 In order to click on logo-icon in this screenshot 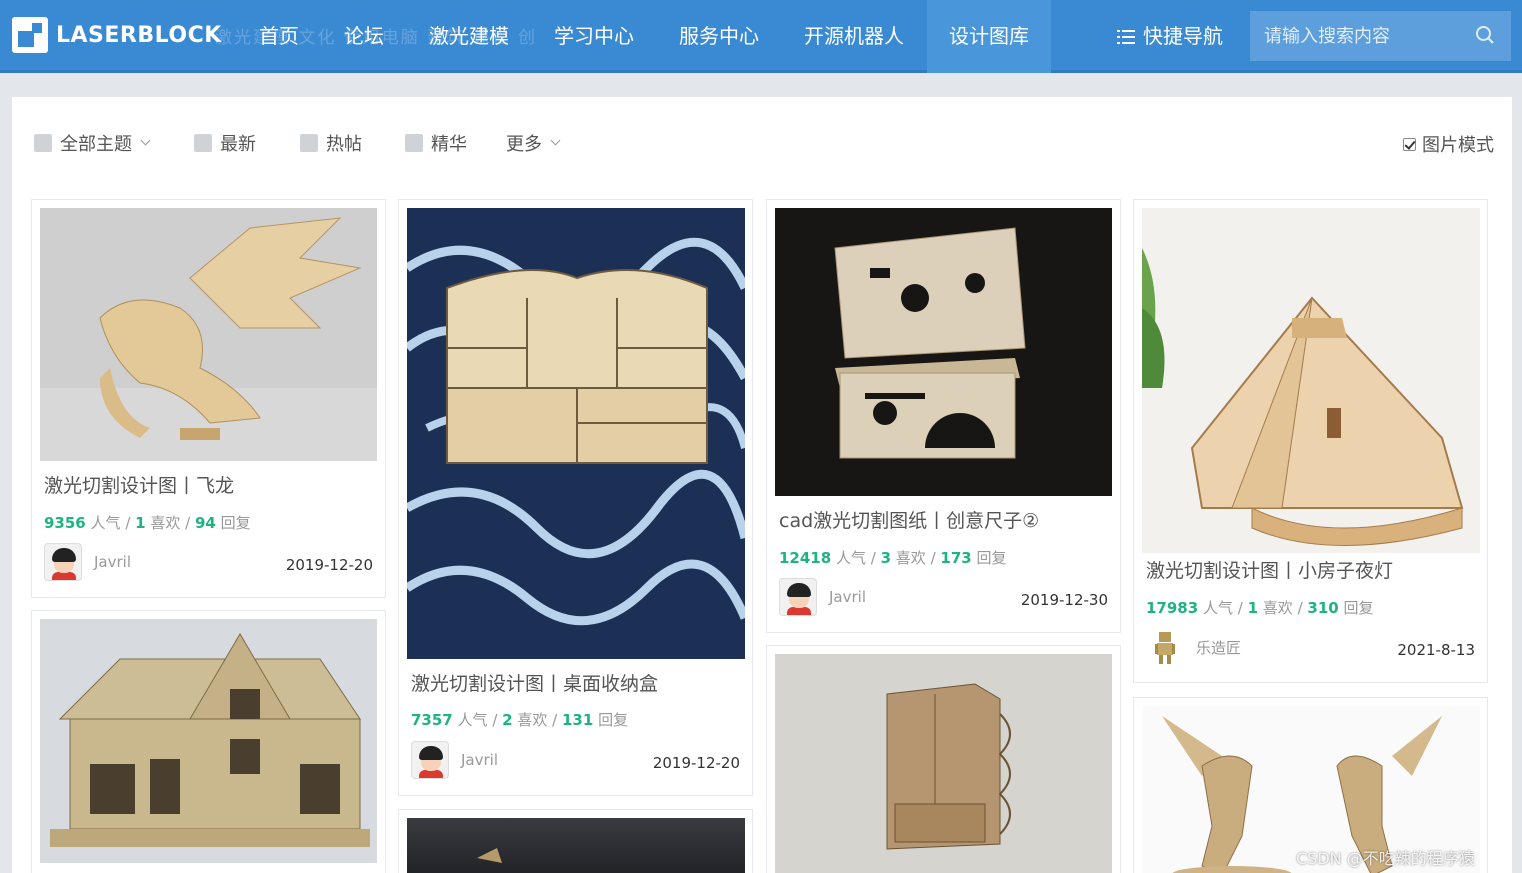, I will do `click(30, 35)`.